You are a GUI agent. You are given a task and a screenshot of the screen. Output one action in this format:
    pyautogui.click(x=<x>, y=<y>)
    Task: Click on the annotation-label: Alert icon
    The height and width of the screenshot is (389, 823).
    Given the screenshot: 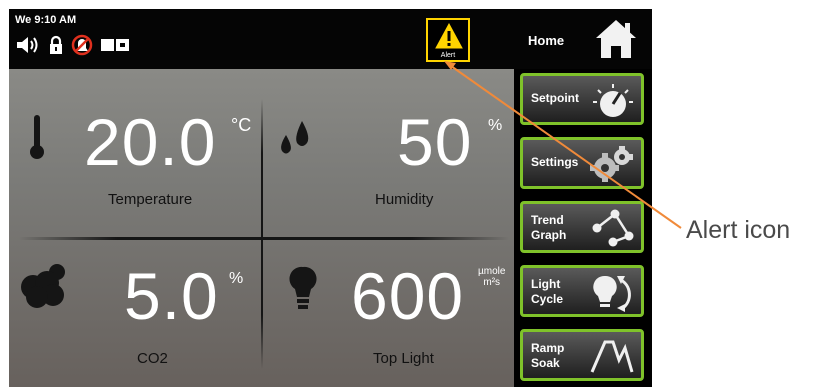 What is the action you would take?
    pyautogui.click(x=738, y=230)
    